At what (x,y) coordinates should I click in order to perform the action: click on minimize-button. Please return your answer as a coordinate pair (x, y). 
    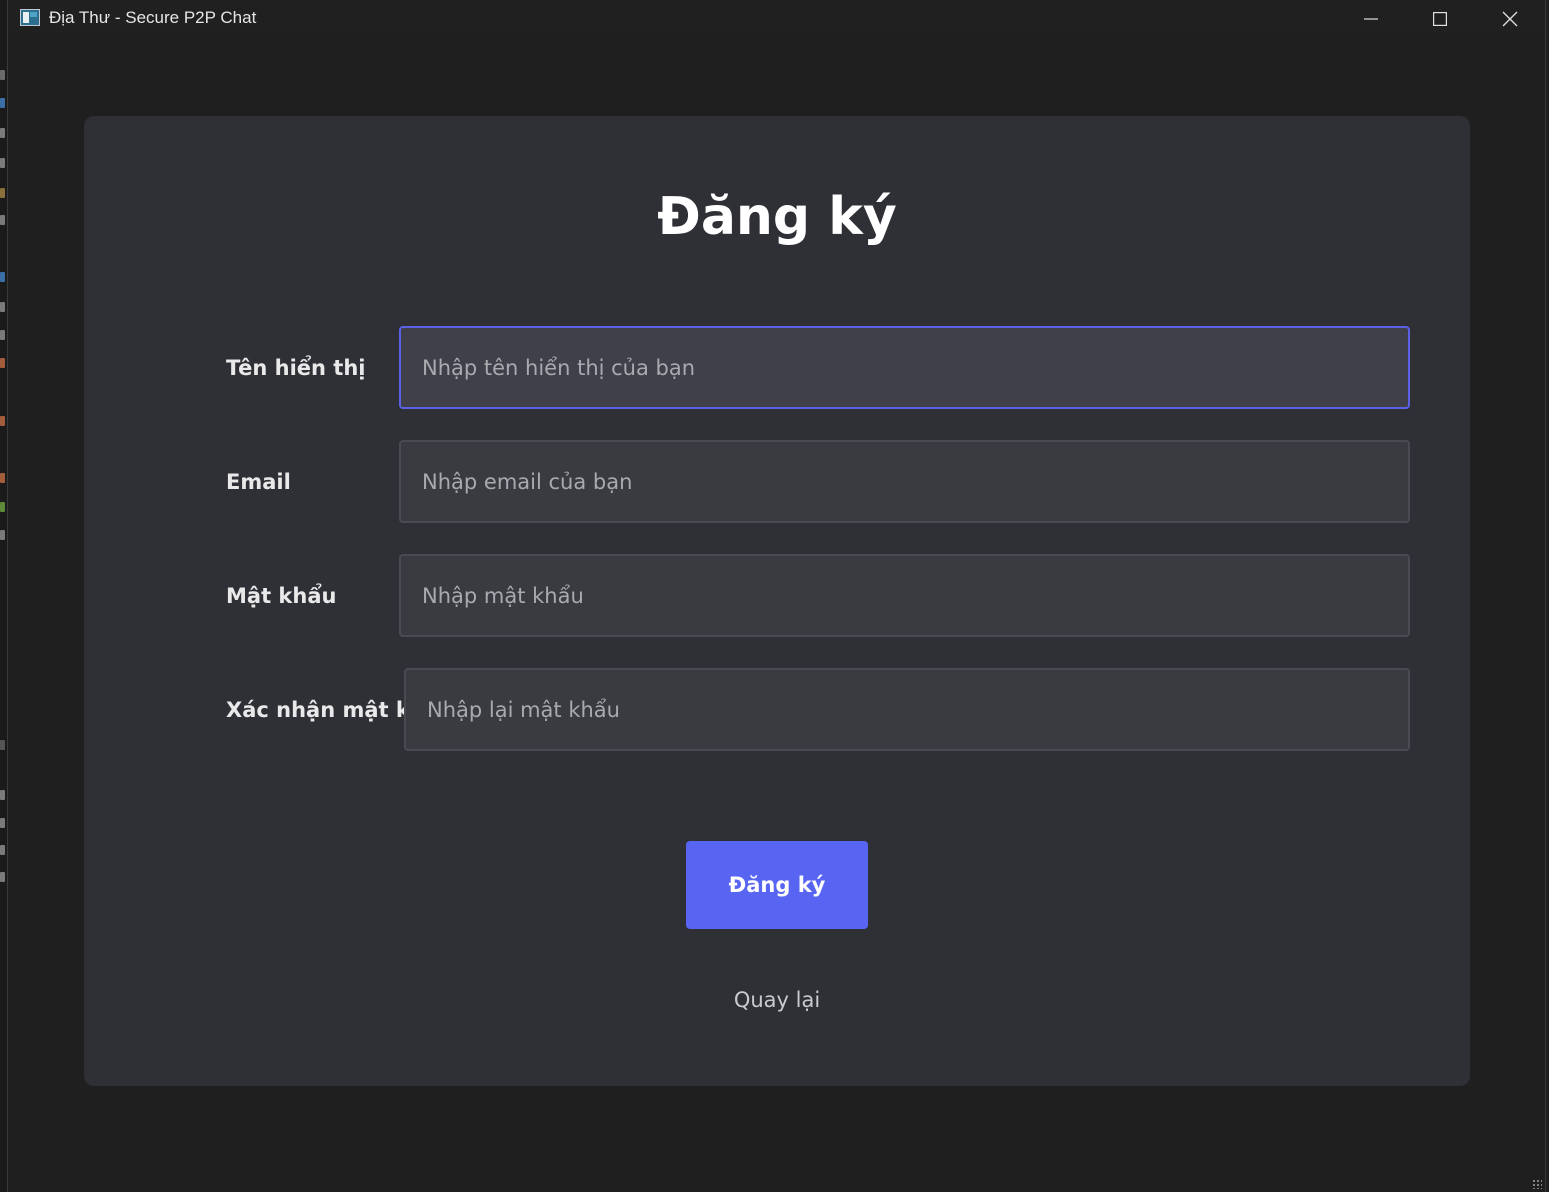
    Looking at the image, I should click on (1371, 19).